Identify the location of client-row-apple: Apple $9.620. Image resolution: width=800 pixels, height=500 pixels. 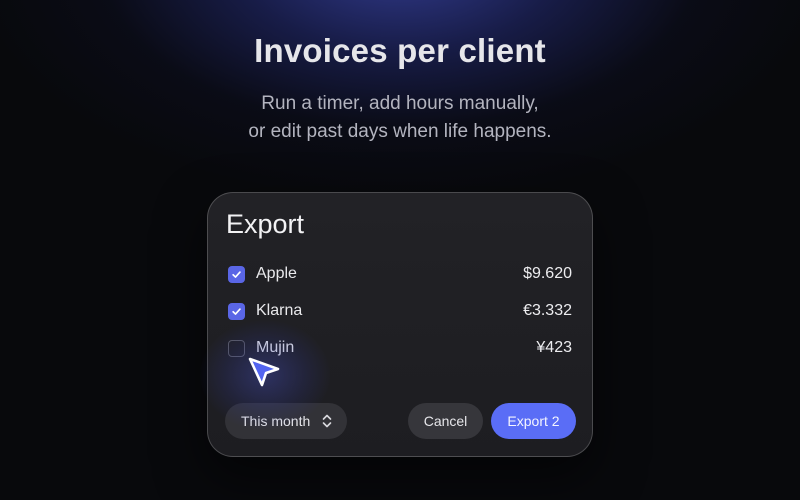
(400, 274).